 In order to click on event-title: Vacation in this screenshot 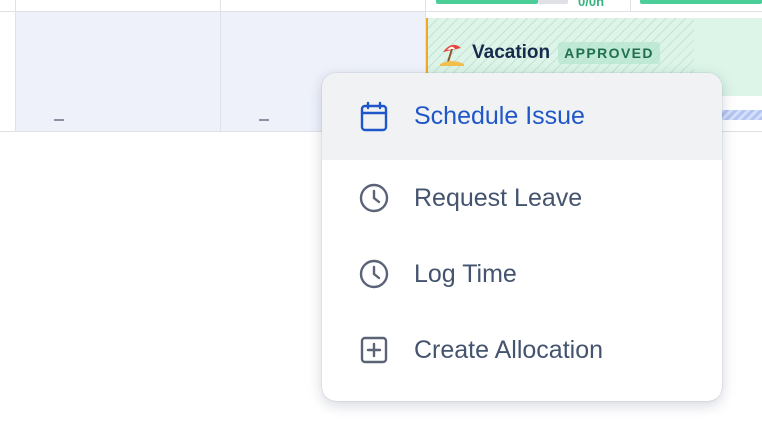, I will do `click(511, 52)`.